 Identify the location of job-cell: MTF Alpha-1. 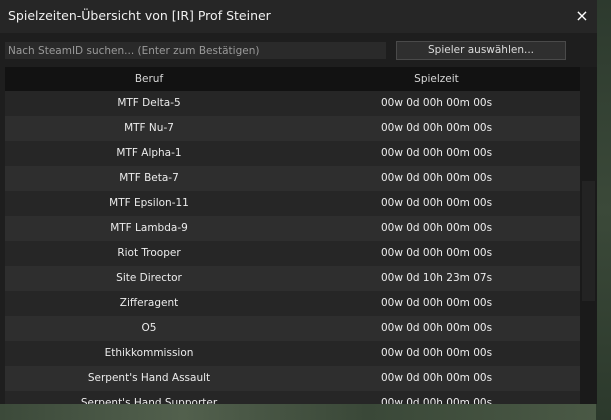
(149, 153).